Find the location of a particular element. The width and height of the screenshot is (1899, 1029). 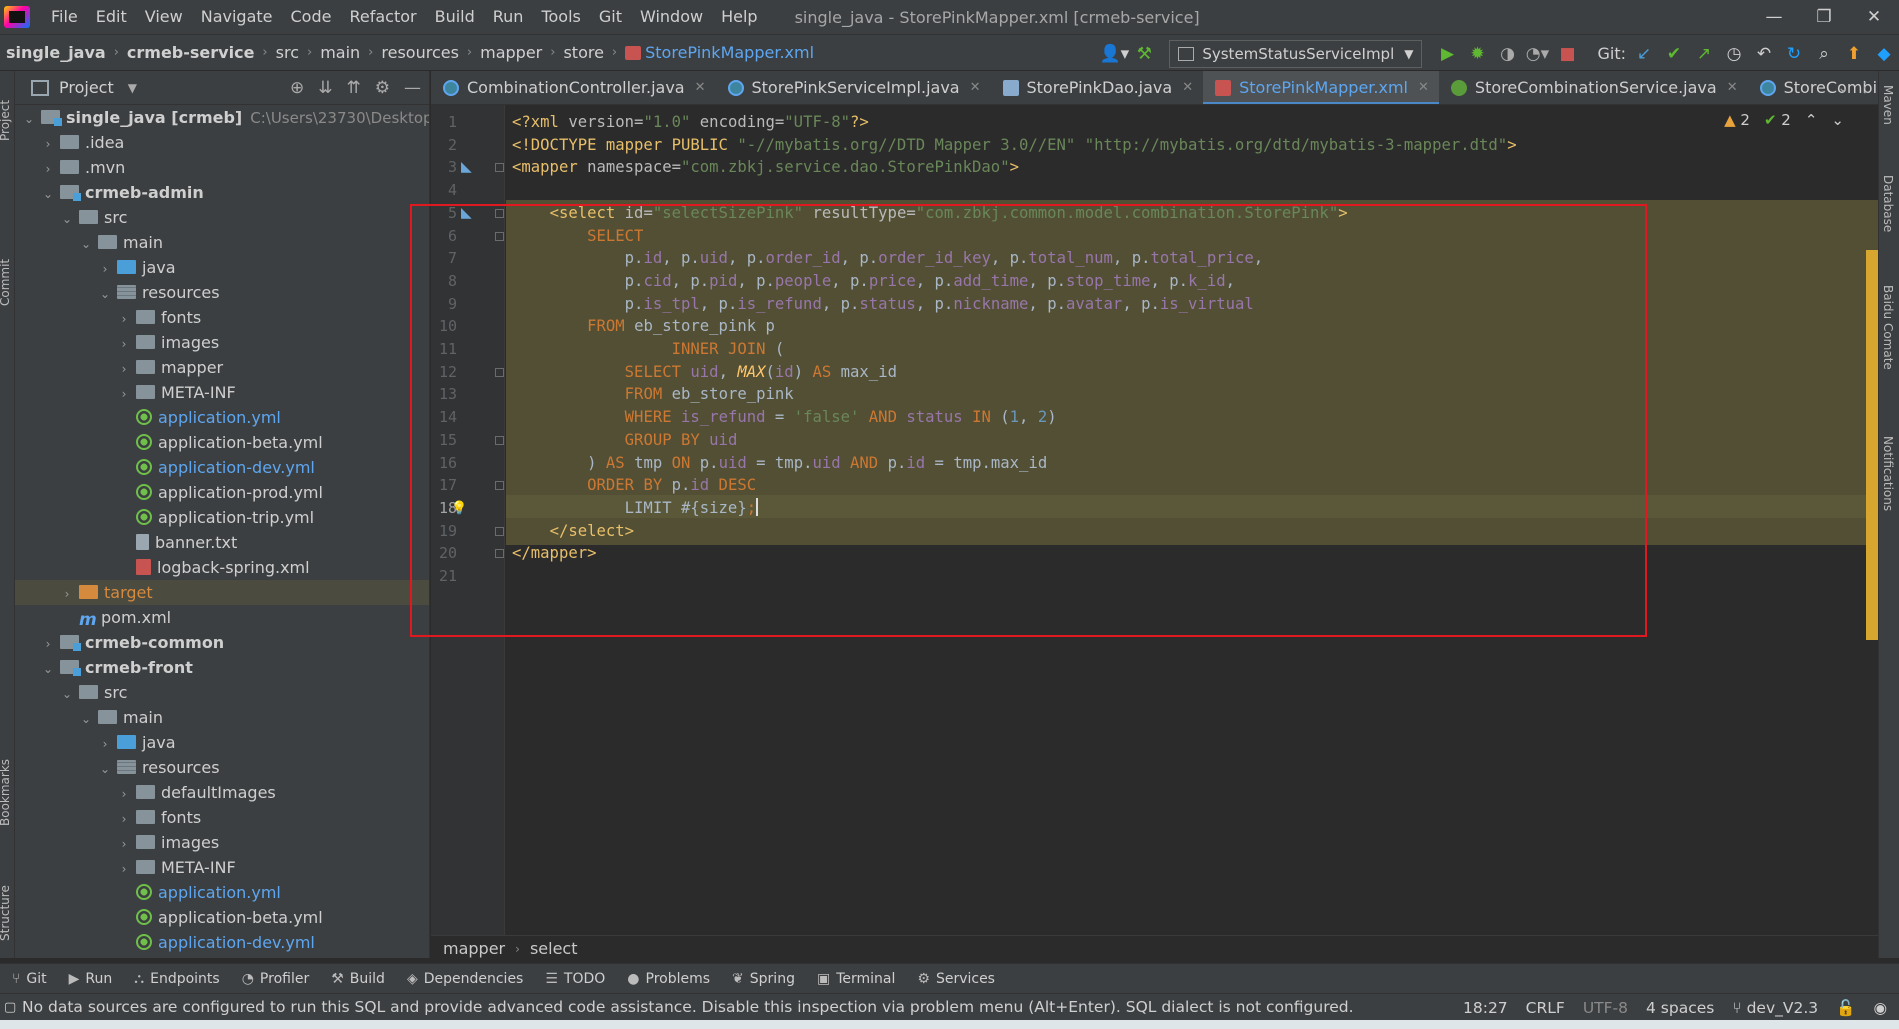

git-branch: ⑂ dev_V2.3 is located at coordinates (1775, 1008).